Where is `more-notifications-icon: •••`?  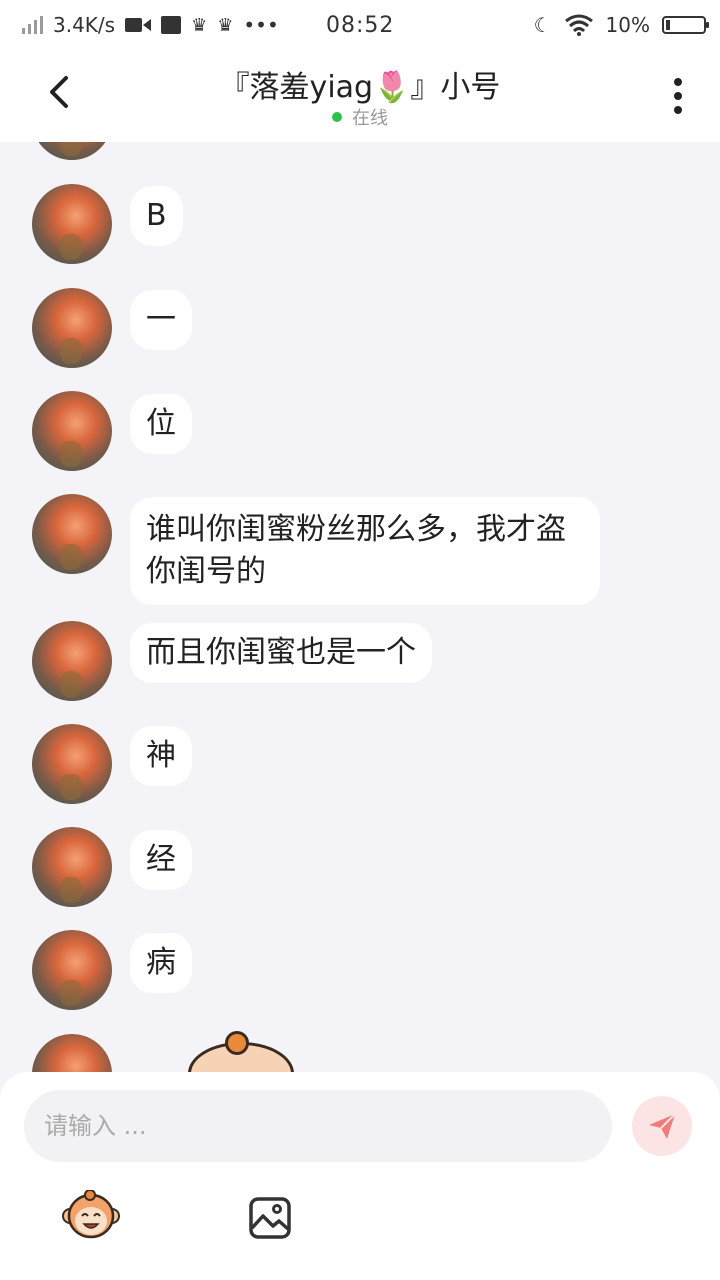 more-notifications-icon: ••• is located at coordinates (261, 25).